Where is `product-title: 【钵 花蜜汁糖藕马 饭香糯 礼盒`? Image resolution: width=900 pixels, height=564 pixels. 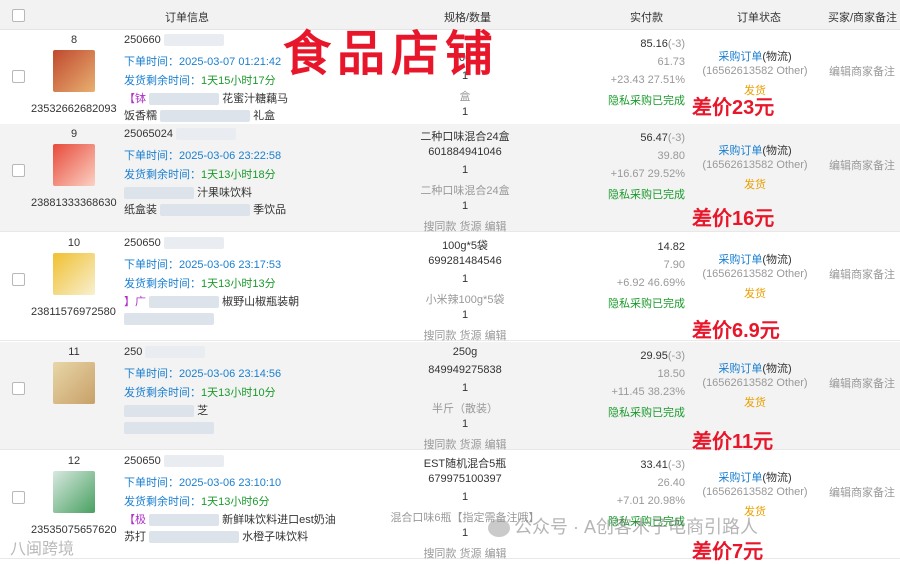 product-title: 【钵 花蜜汁糖藕马 饭香糯 礼盒 is located at coordinates (234, 108).